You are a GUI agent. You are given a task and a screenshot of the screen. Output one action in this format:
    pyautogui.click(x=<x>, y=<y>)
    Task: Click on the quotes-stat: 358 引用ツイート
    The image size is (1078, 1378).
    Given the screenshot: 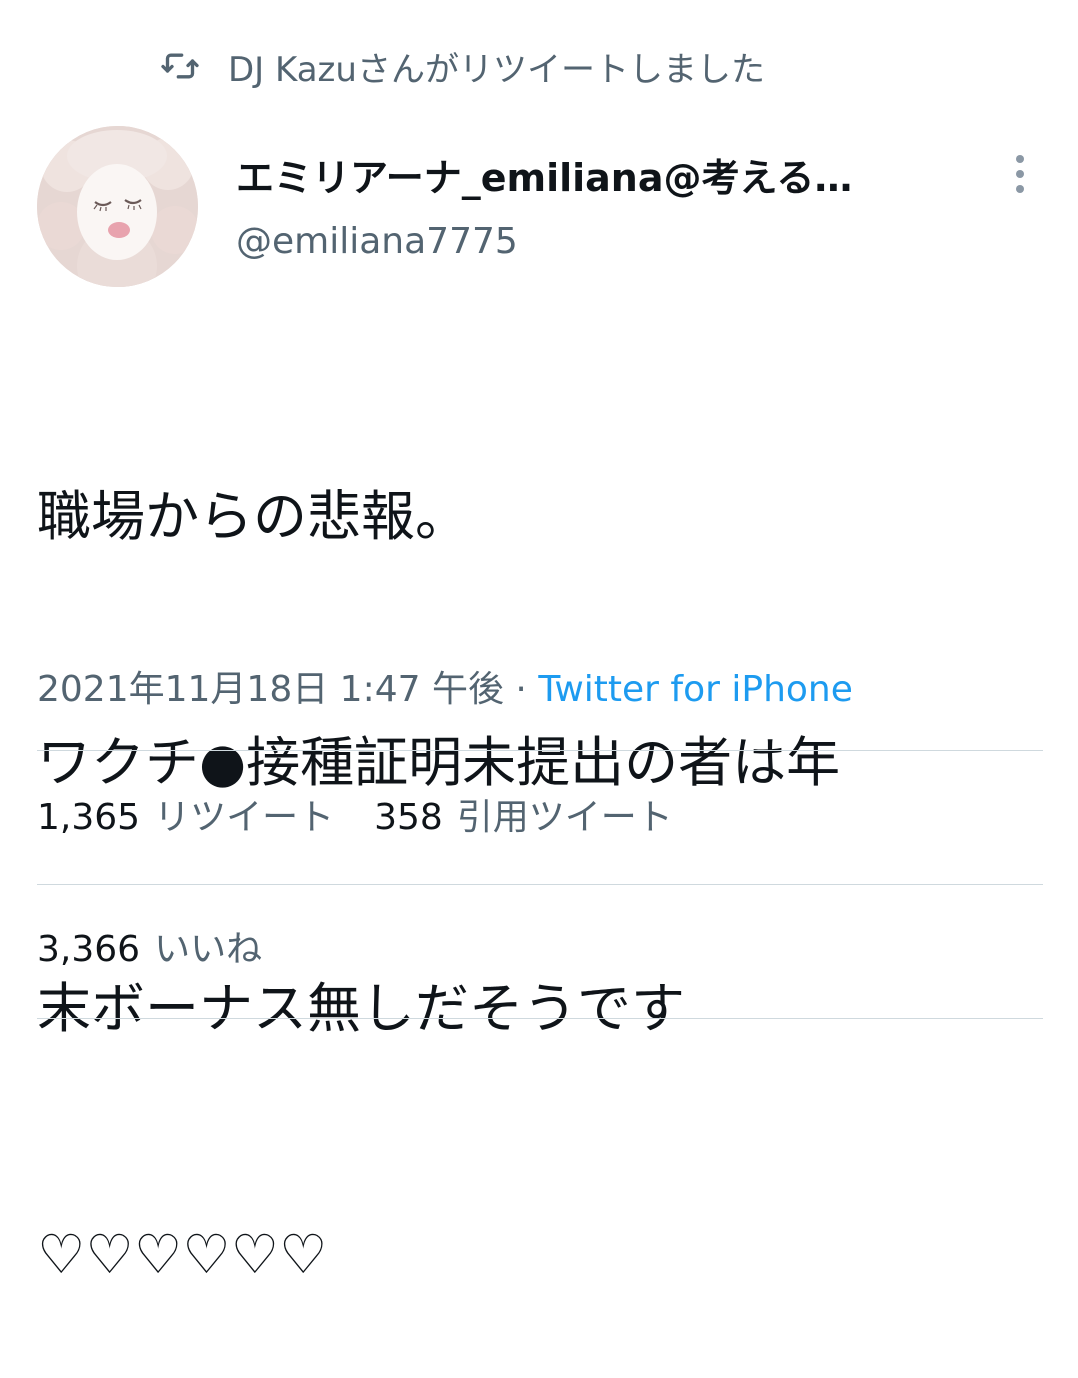 What is the action you would take?
    pyautogui.click(x=523, y=817)
    